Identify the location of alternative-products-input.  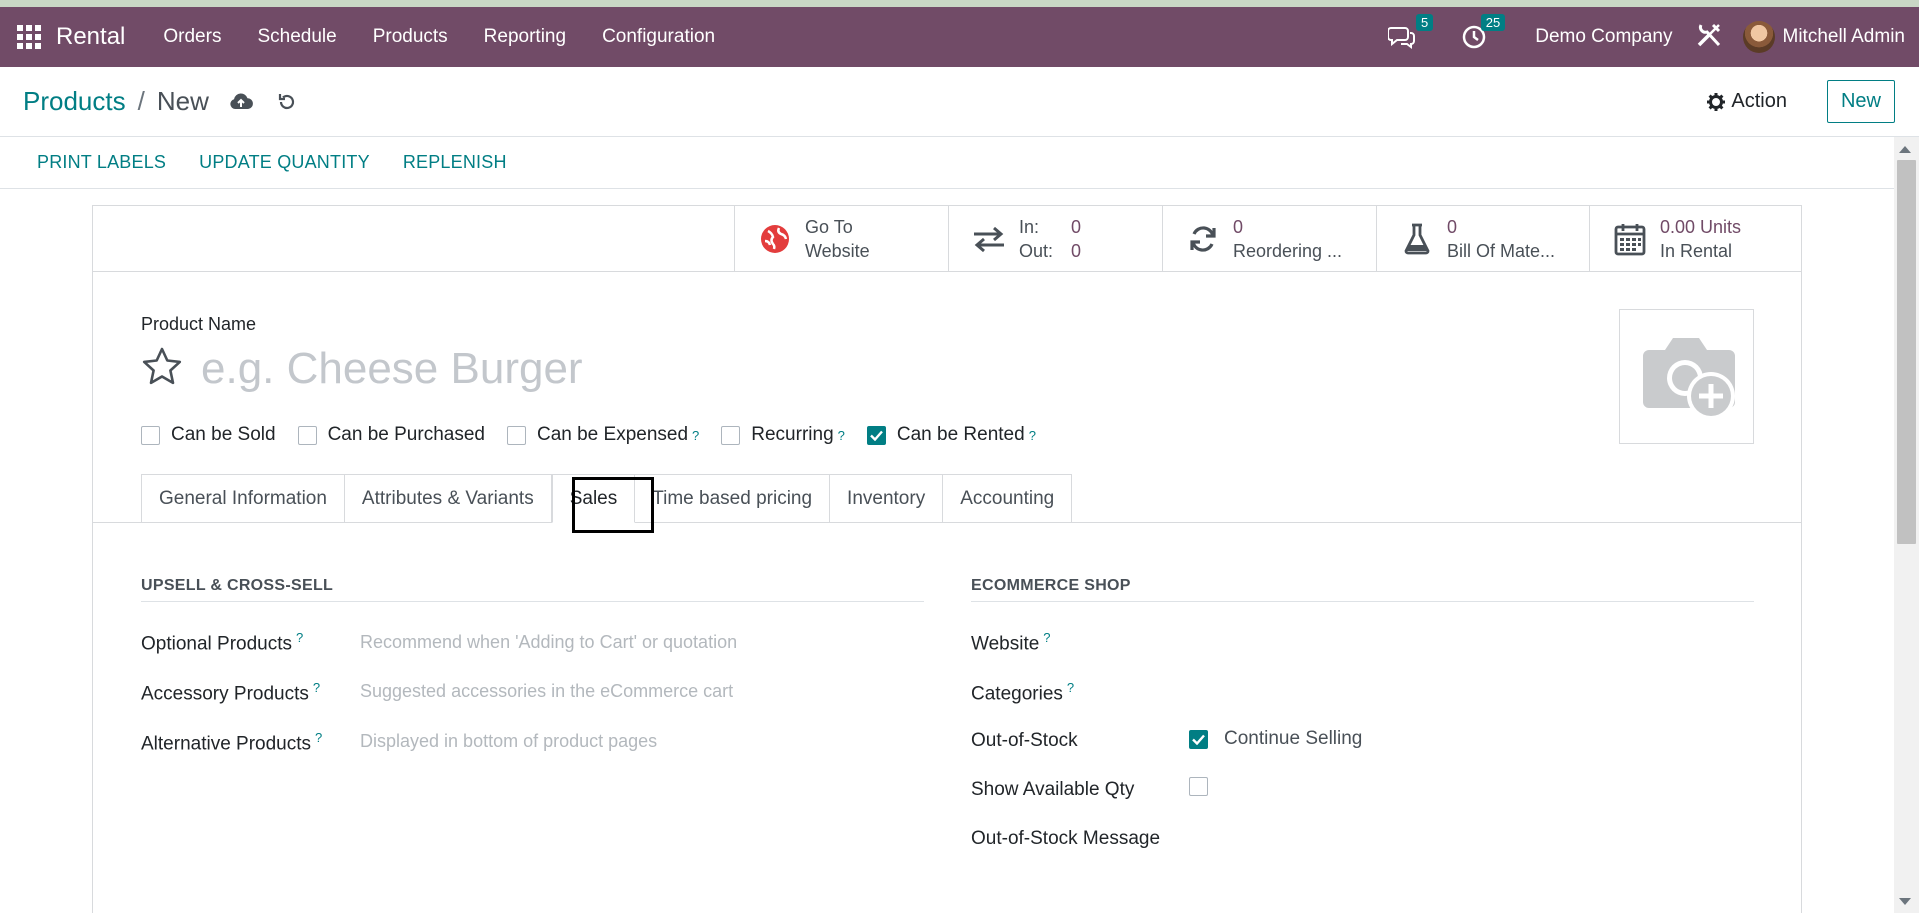
(590, 741).